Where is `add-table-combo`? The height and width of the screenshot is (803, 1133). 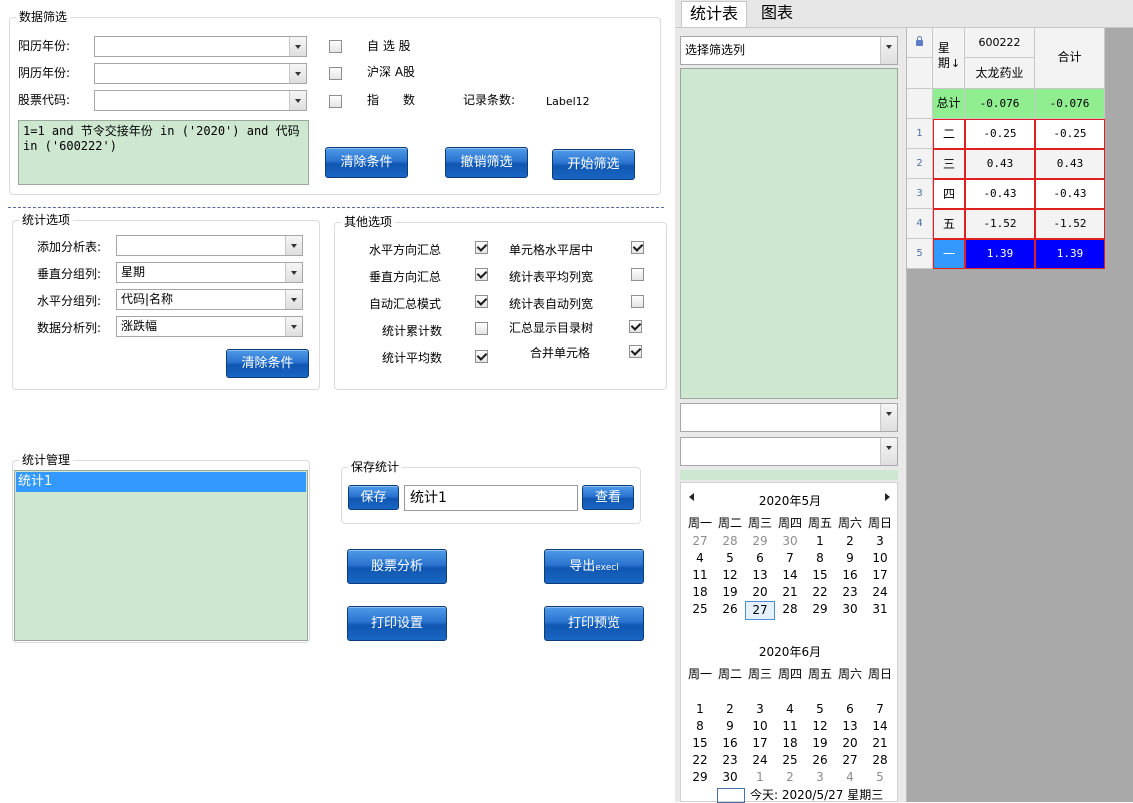 add-table-combo is located at coordinates (209, 245).